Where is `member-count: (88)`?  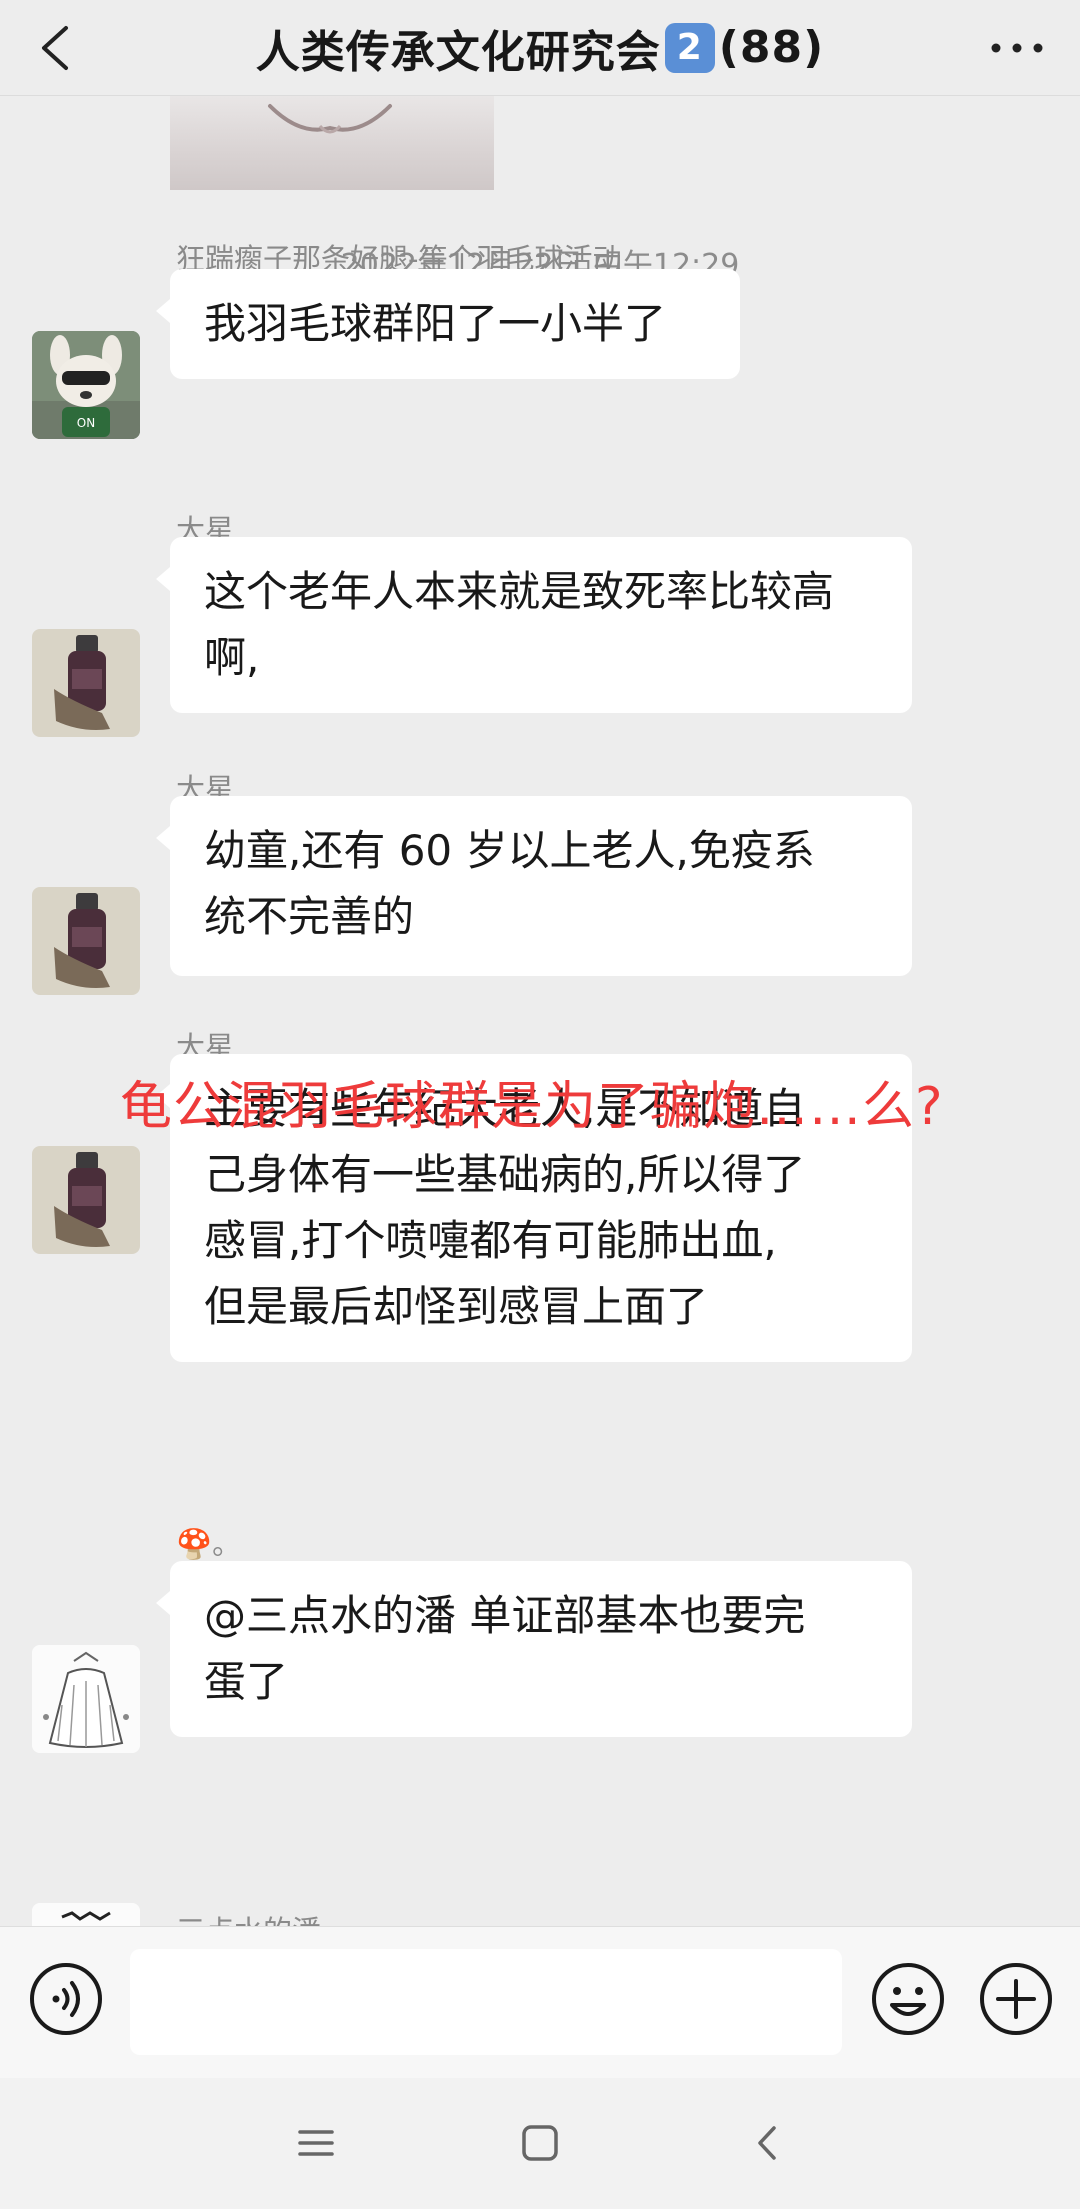
member-count: (88) is located at coordinates (771, 47).